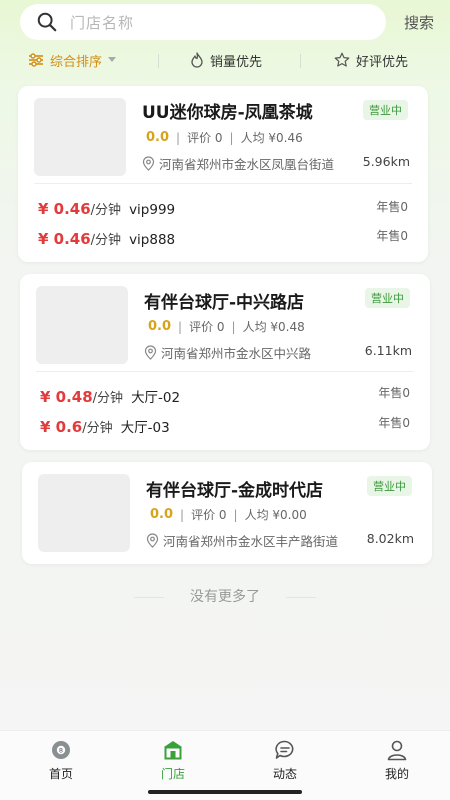  Describe the element at coordinates (226, 326) in the screenshot. I see `store-meta: 0.0 | 评价 0 | 人均 ¥0.48` at that location.